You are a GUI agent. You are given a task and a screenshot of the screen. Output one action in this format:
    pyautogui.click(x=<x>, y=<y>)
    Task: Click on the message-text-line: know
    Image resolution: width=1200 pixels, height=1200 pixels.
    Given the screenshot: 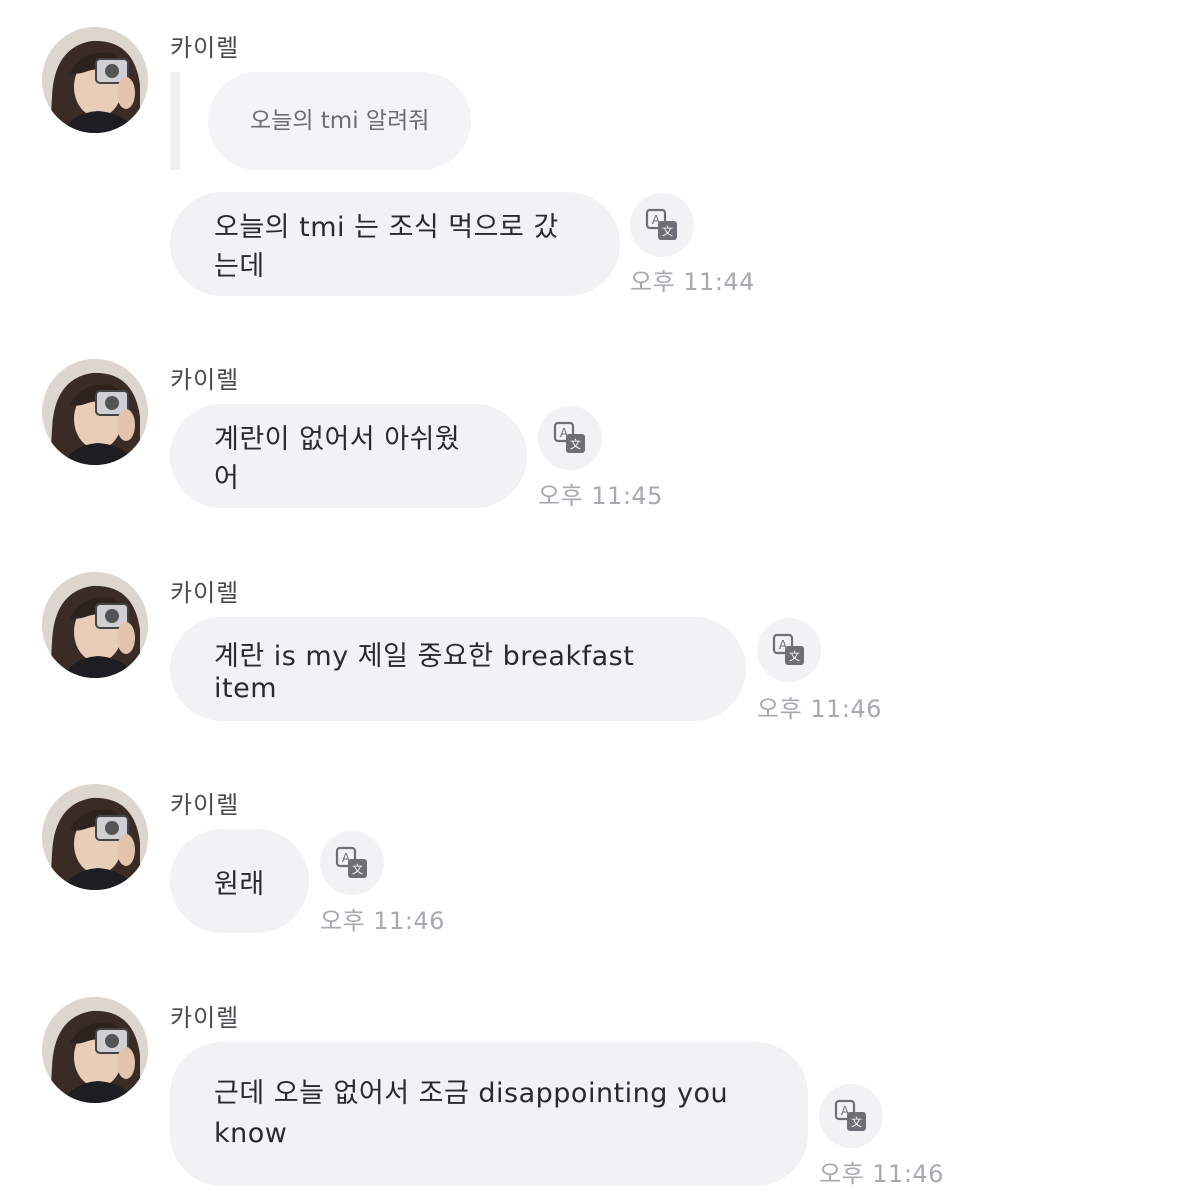 What is the action you would take?
    pyautogui.click(x=251, y=1133)
    